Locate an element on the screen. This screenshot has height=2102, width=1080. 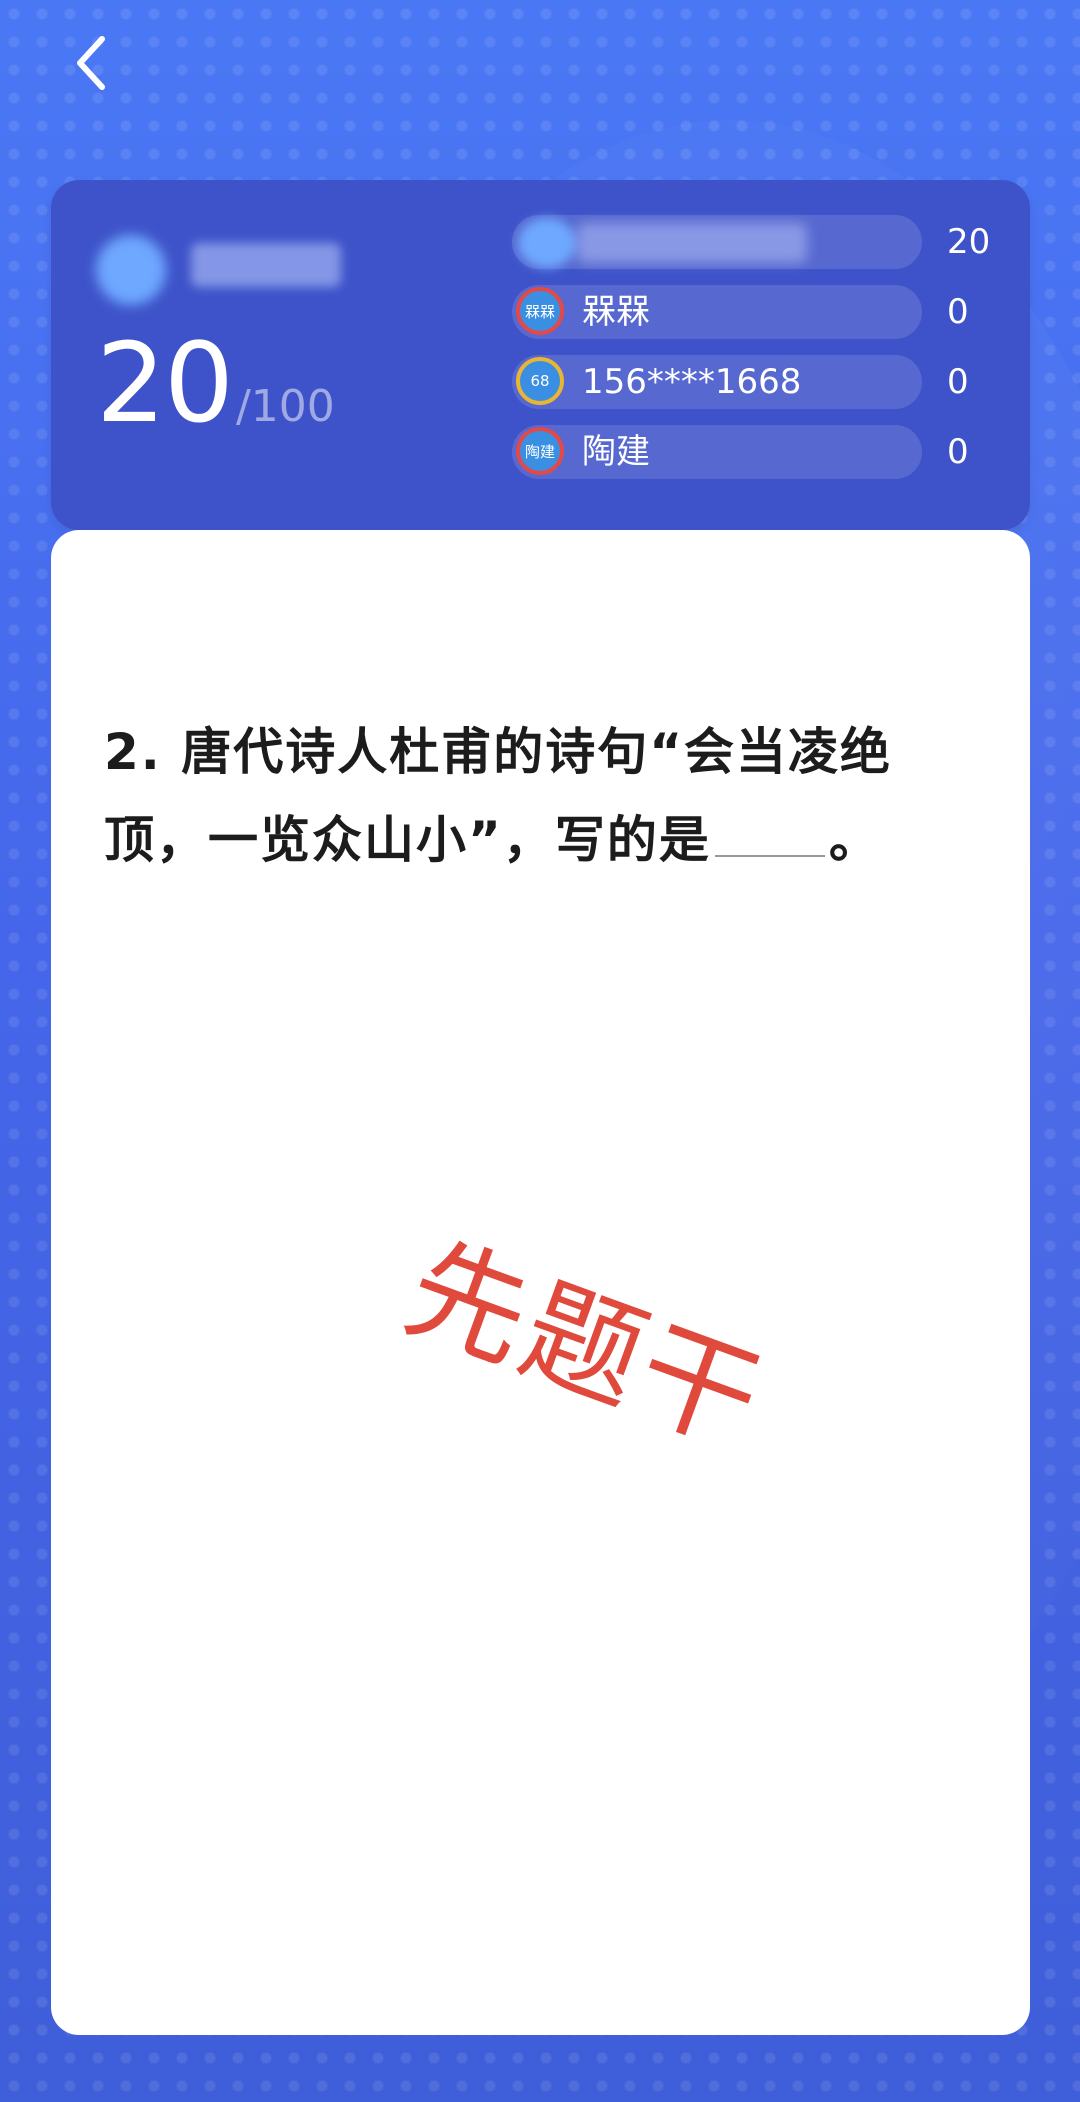
player-row: 68 156****1668 0 is located at coordinates (747, 382).